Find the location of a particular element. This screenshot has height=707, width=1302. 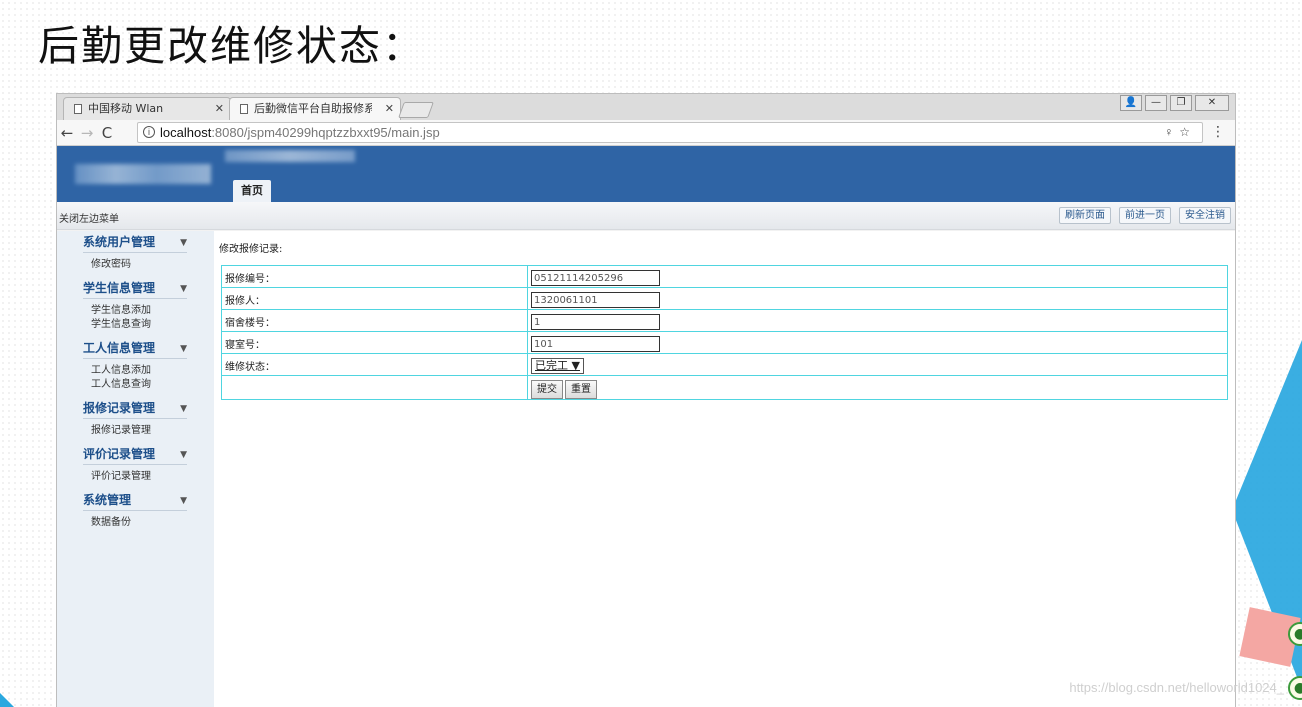

bookmark-star-icon: ♀☆ is located at coordinates (1180, 132).